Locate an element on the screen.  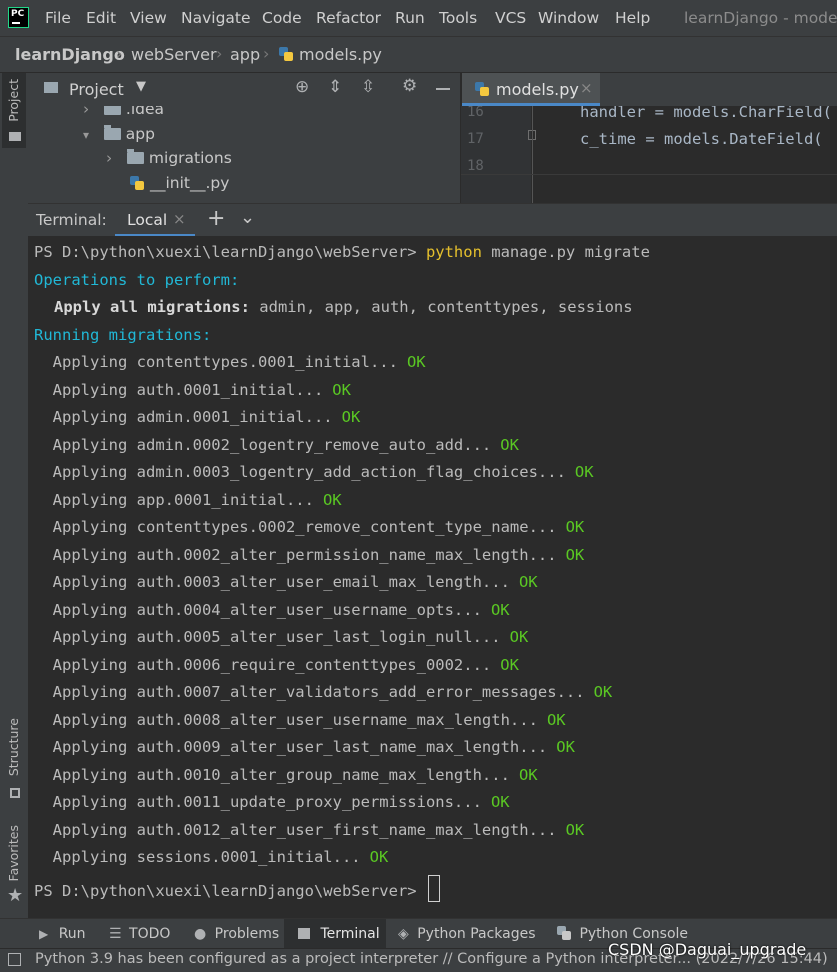
menu-window: Window is located at coordinates (568, 18).